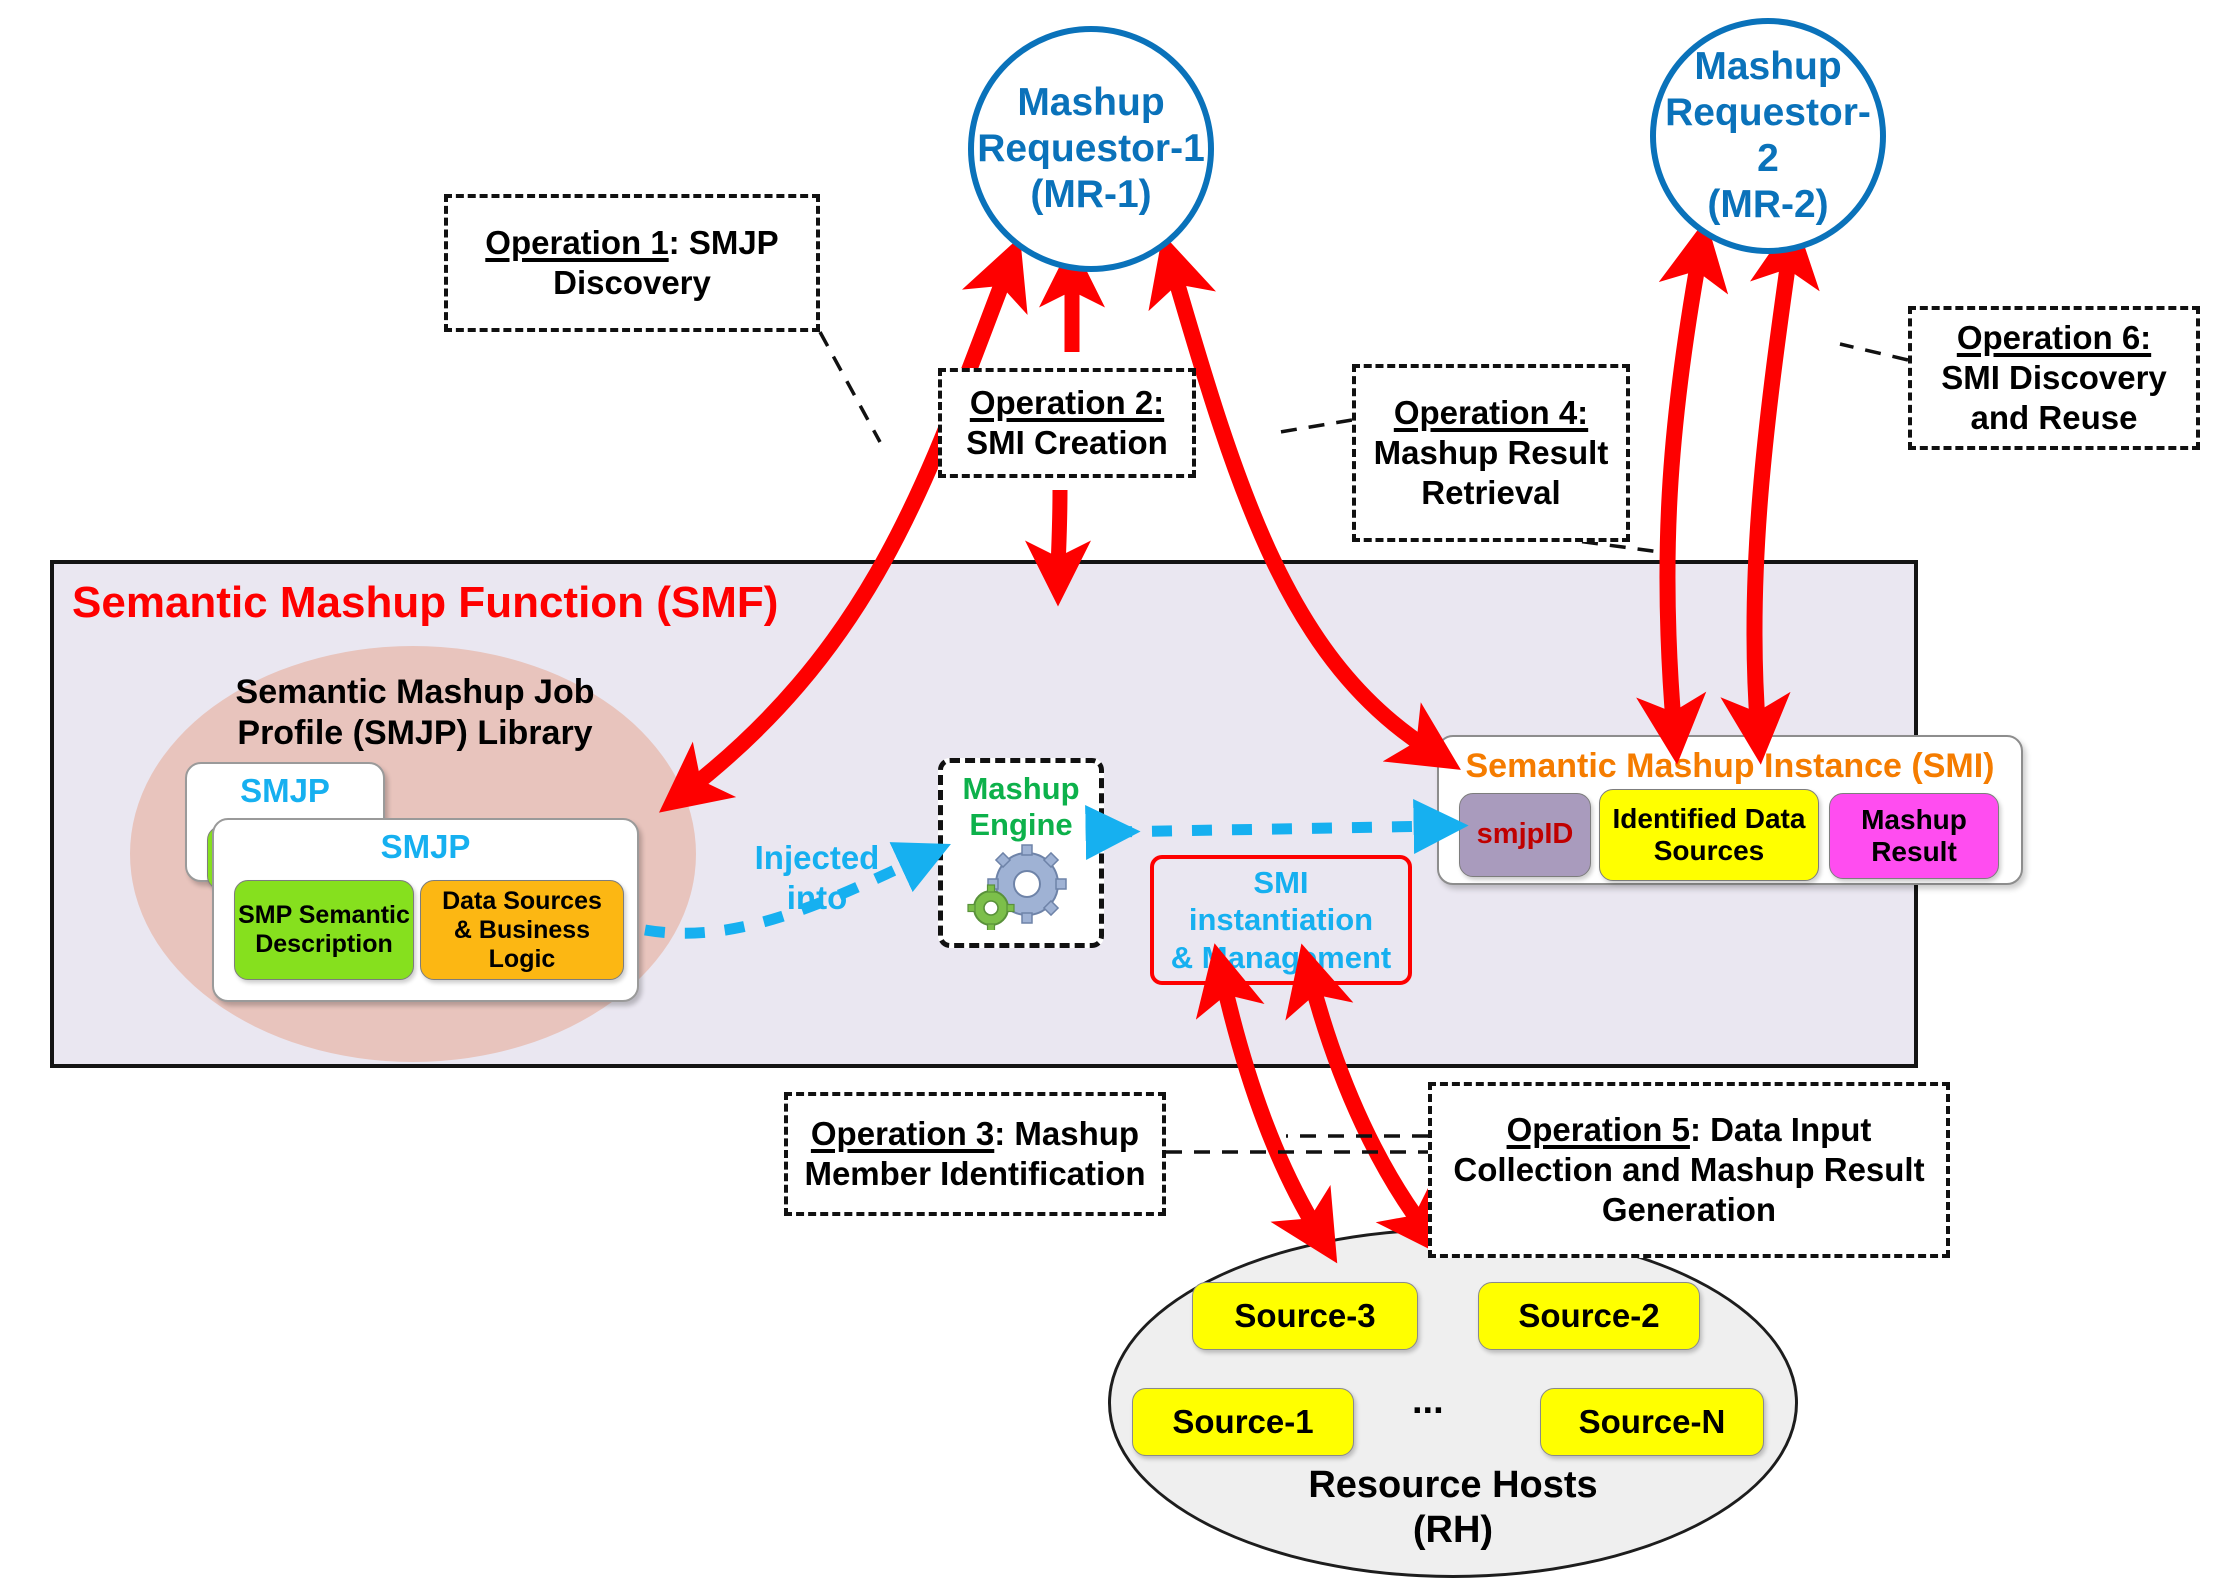 The height and width of the screenshot is (1588, 2230). What do you see at coordinates (522, 944) in the screenshot?
I see `chip-ds-line2: & Business Logic` at bounding box center [522, 944].